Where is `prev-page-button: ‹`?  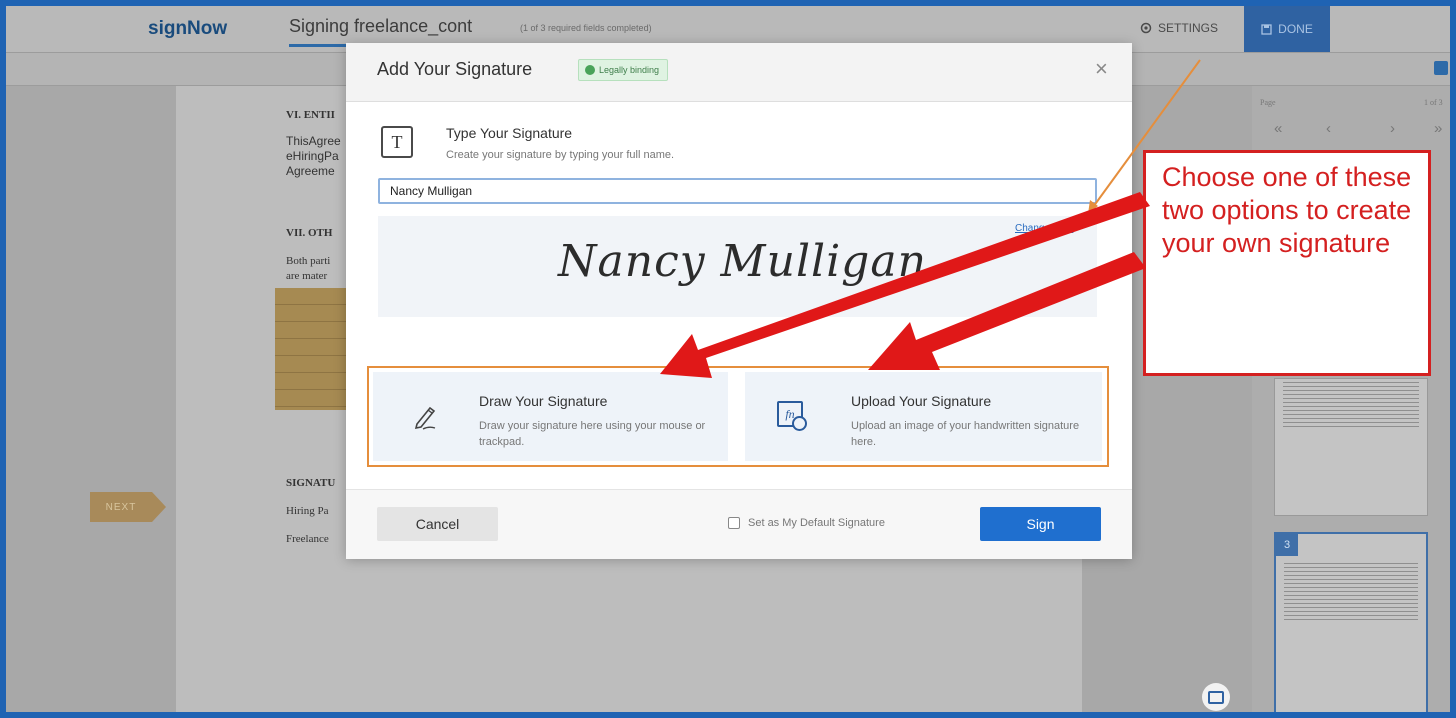 prev-page-button: ‹ is located at coordinates (1328, 128).